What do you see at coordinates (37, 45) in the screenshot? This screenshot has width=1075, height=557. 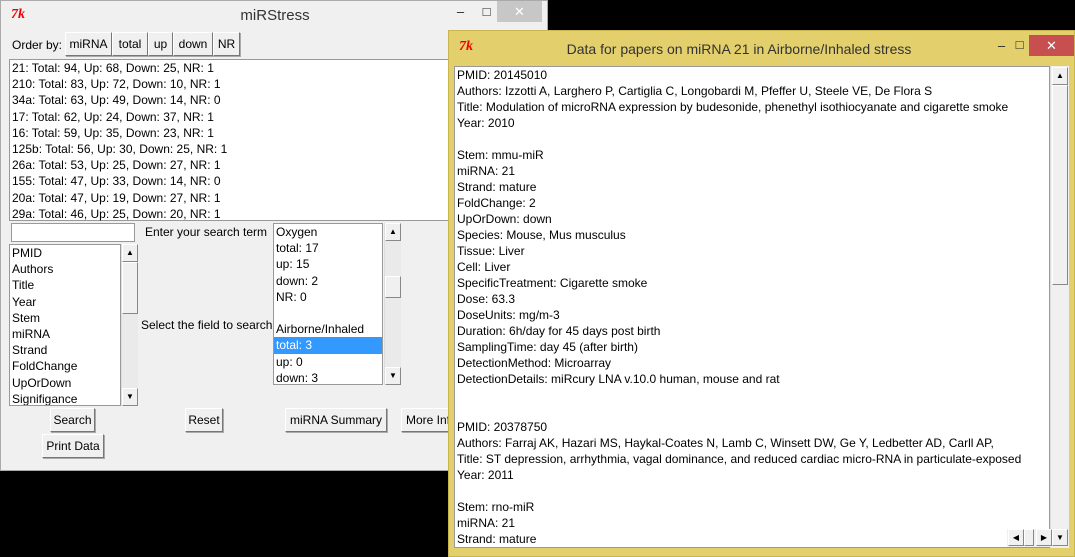 I see `order-by-label: Order by:` at bounding box center [37, 45].